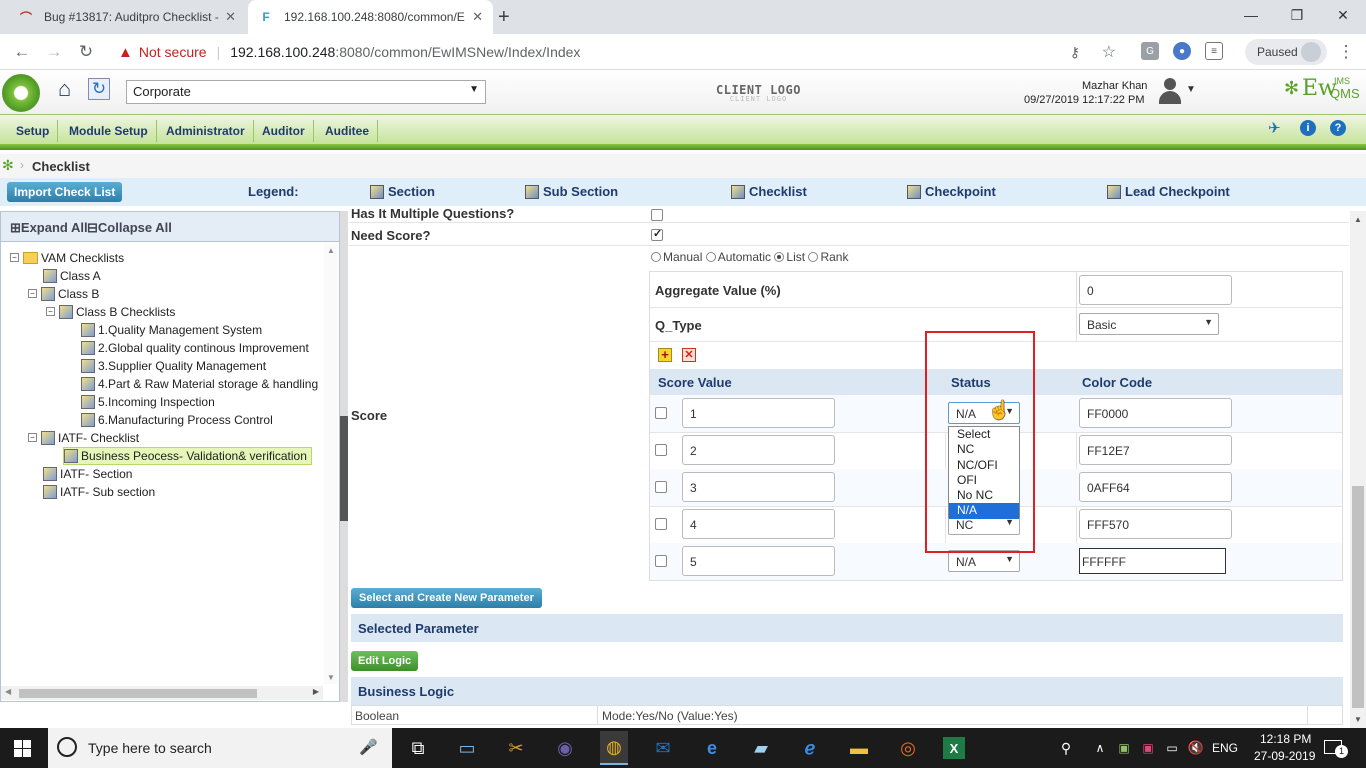  I want to click on clock-time: 12:18 PM, so click(1285, 739).